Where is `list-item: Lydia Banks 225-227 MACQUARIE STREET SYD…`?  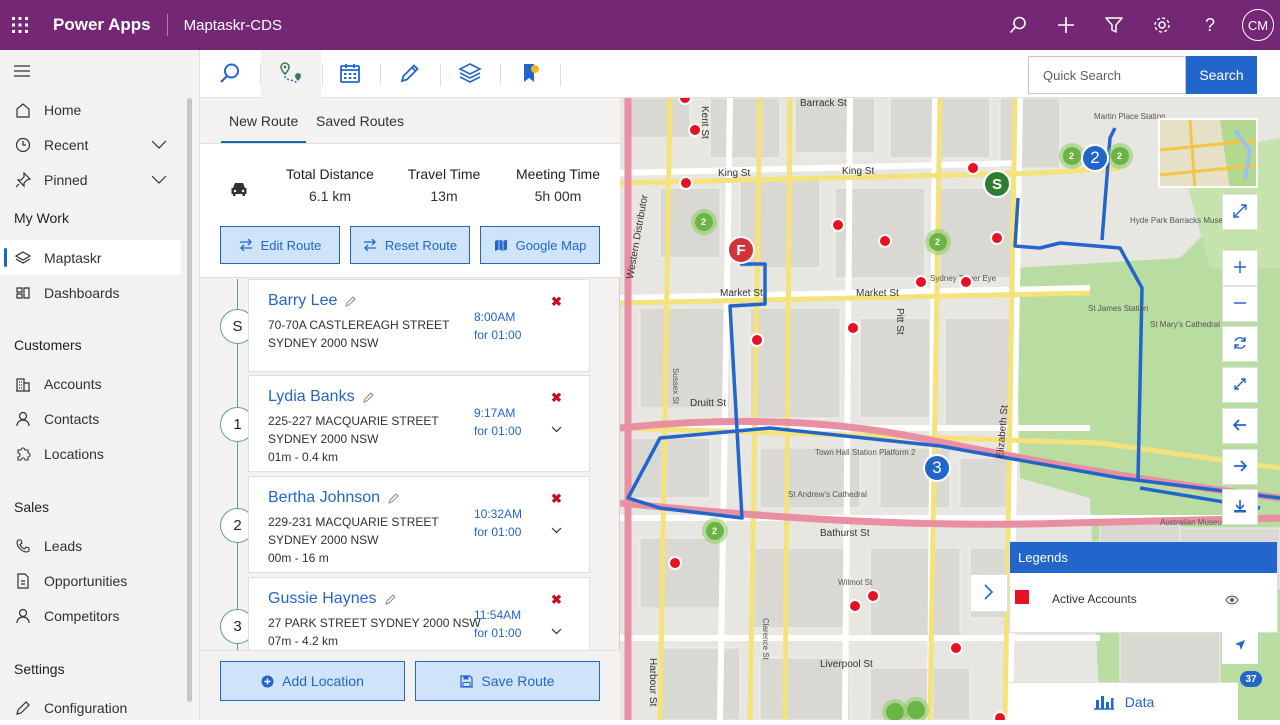
list-item: Lydia Banks 225-227 MACQUARIE STREET SYD… is located at coordinates (419, 423).